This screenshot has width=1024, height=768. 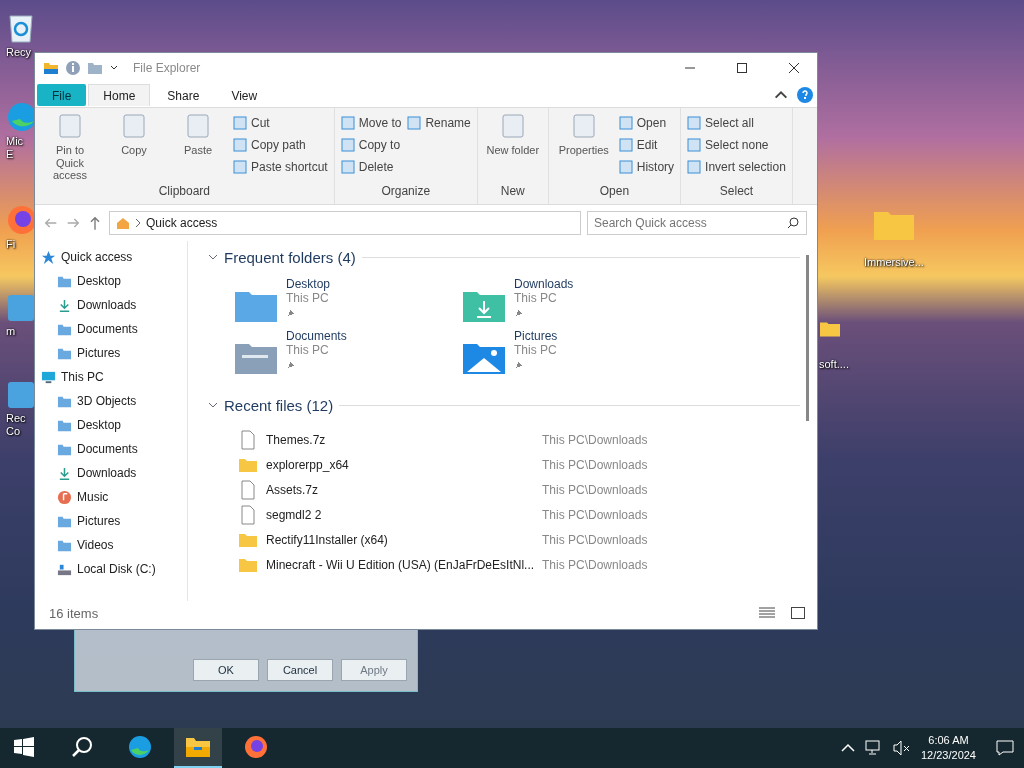 I want to click on address-bar: Quick access, so click(x=345, y=223).